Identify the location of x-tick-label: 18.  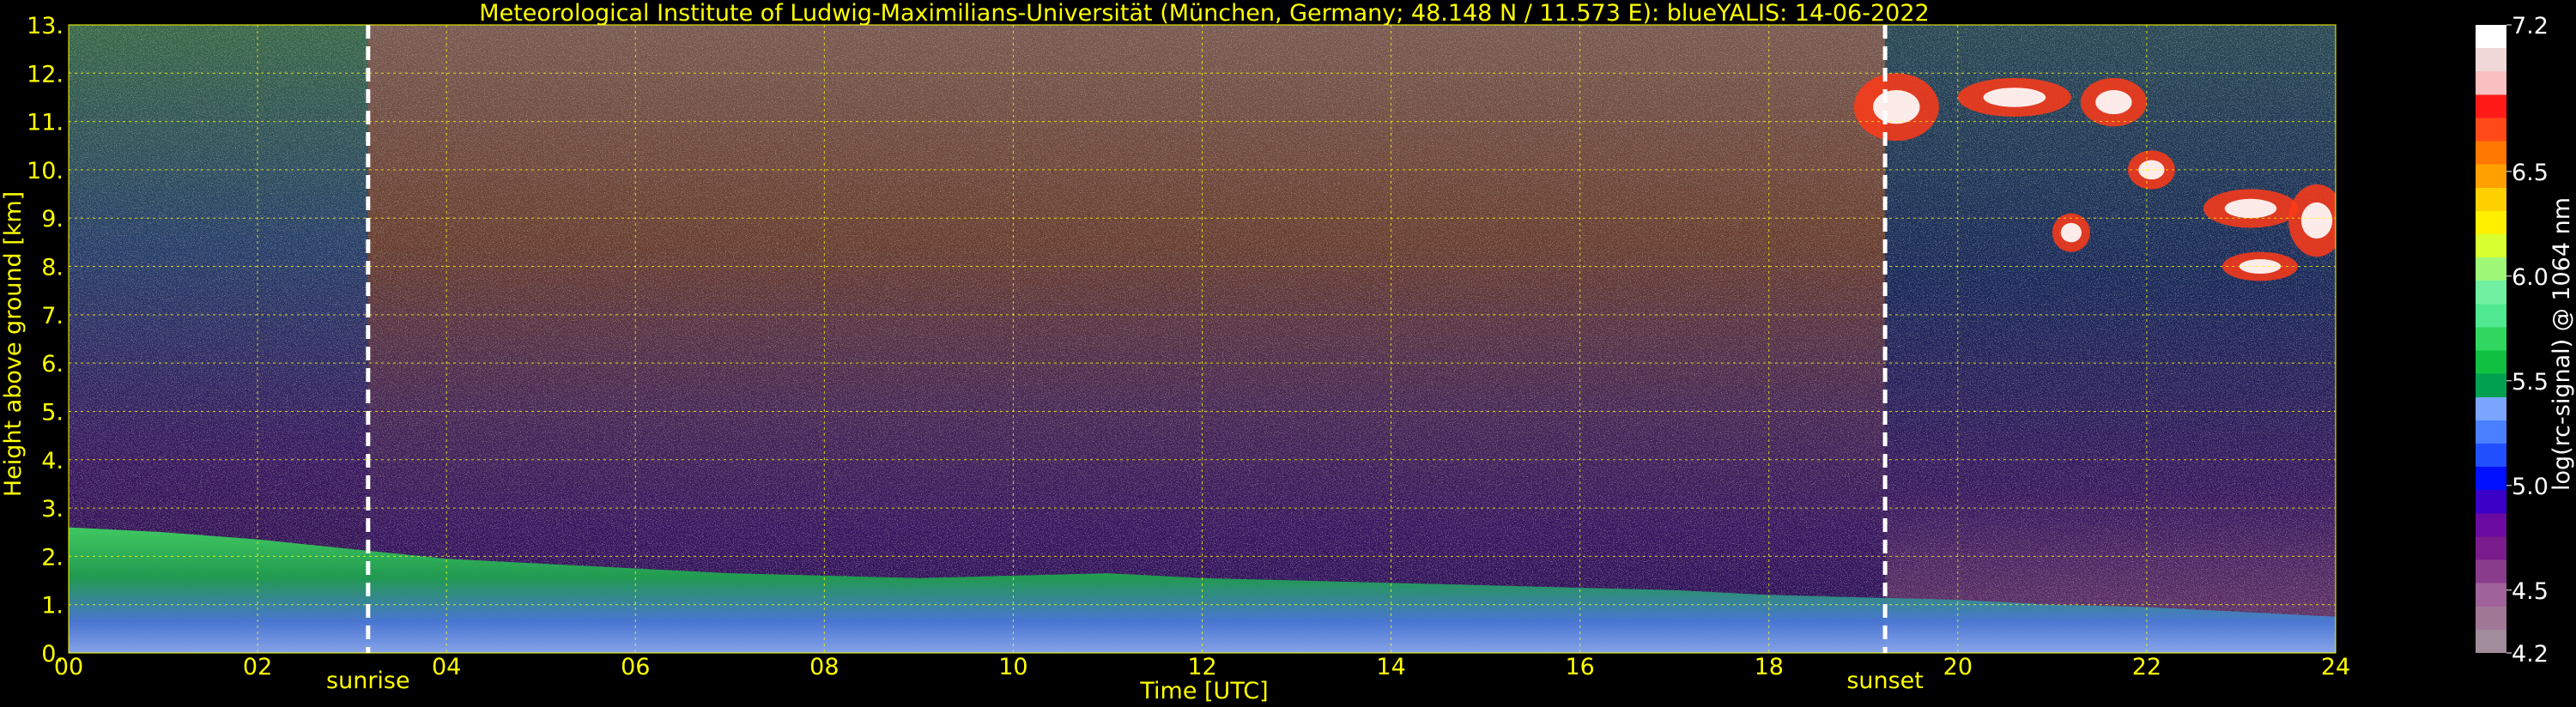
(1769, 667).